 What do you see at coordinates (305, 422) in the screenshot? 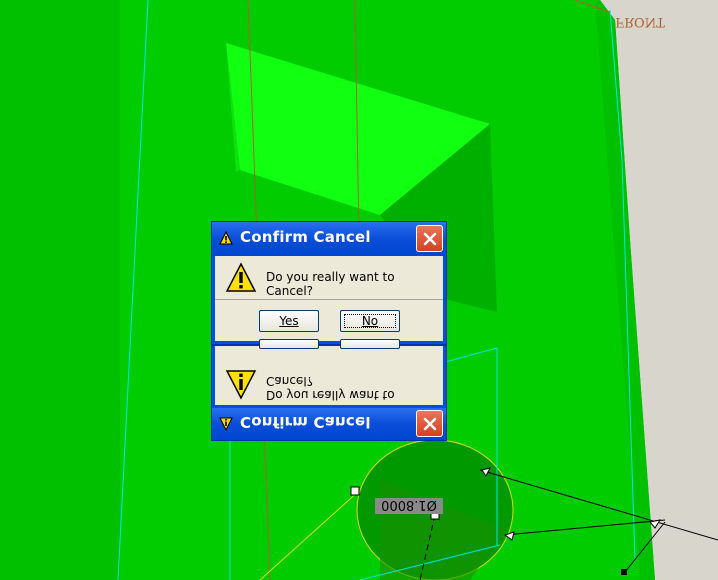
I see `reflection-title: Confirm Cancel` at bounding box center [305, 422].